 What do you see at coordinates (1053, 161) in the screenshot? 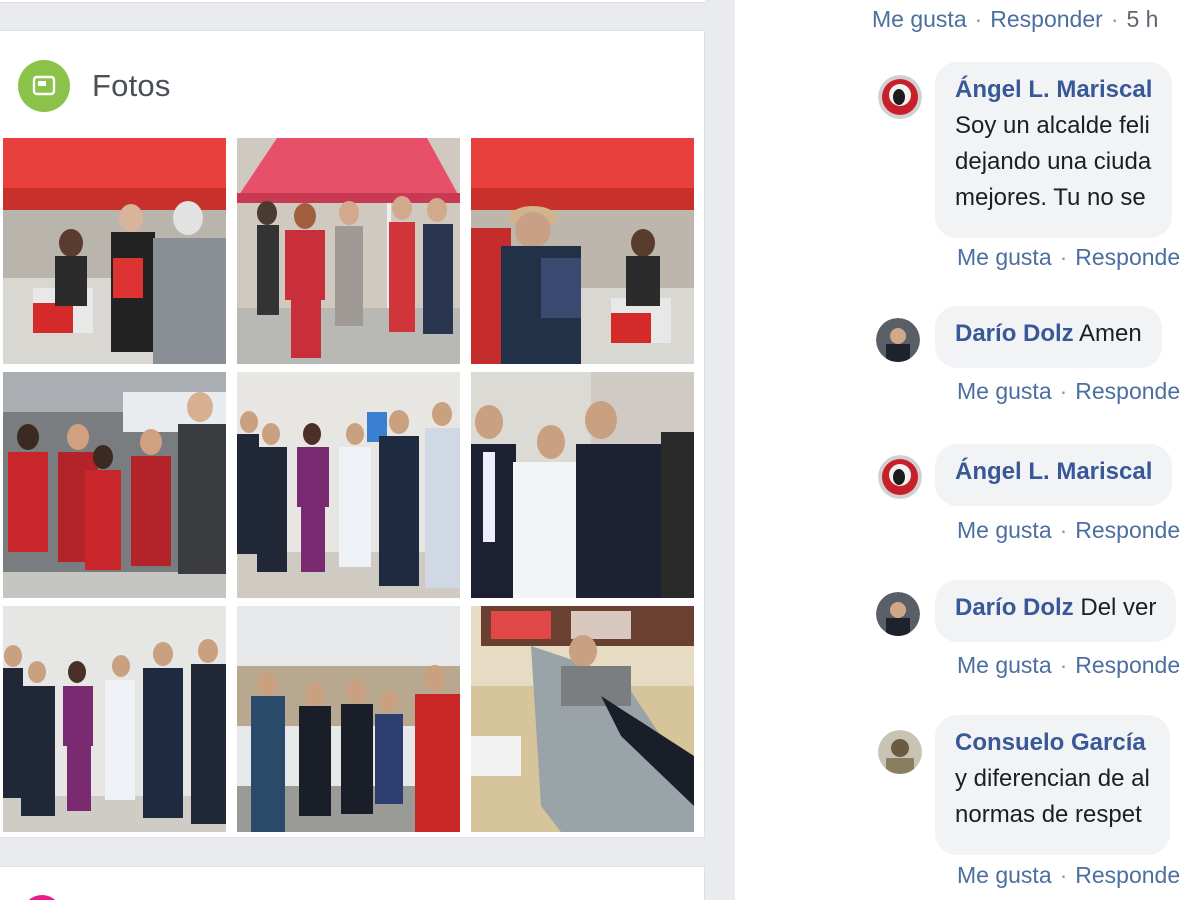
I see `comment-text-line: dejando una ciuda` at bounding box center [1053, 161].